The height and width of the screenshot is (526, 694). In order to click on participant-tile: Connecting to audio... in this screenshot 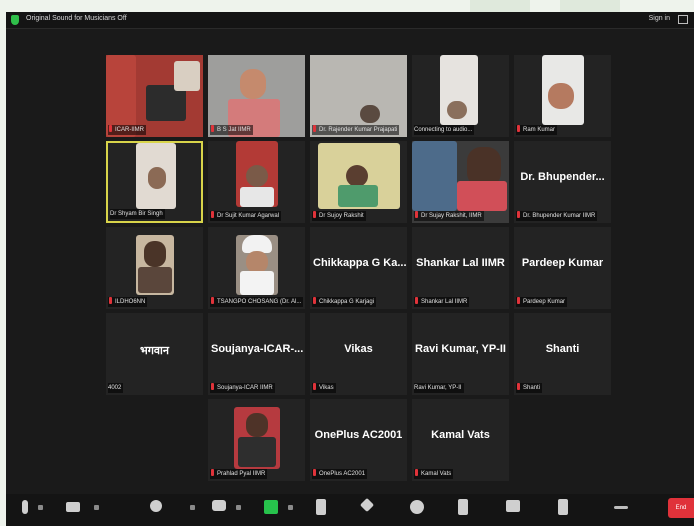, I will do `click(460, 96)`.